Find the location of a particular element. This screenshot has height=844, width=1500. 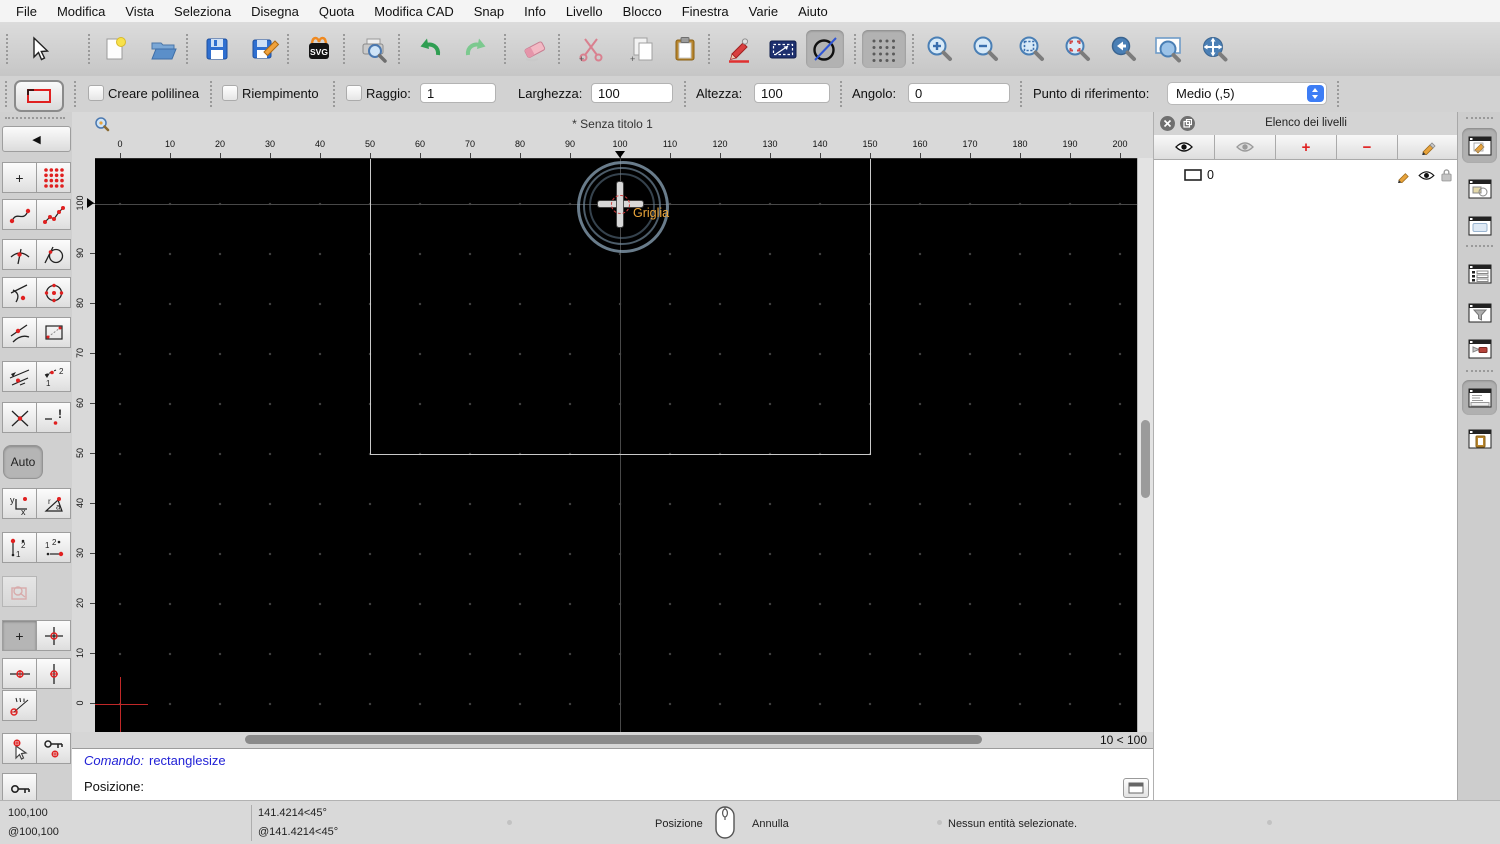

menu-info: Info is located at coordinates (535, 11).